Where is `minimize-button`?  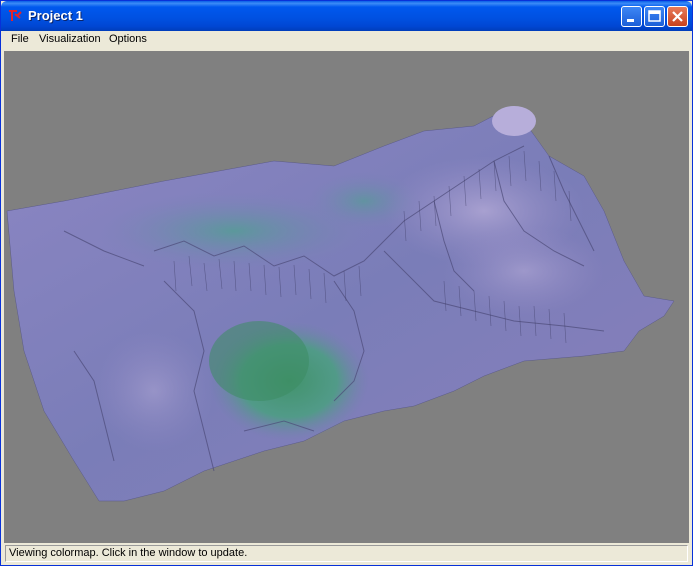 minimize-button is located at coordinates (631, 16).